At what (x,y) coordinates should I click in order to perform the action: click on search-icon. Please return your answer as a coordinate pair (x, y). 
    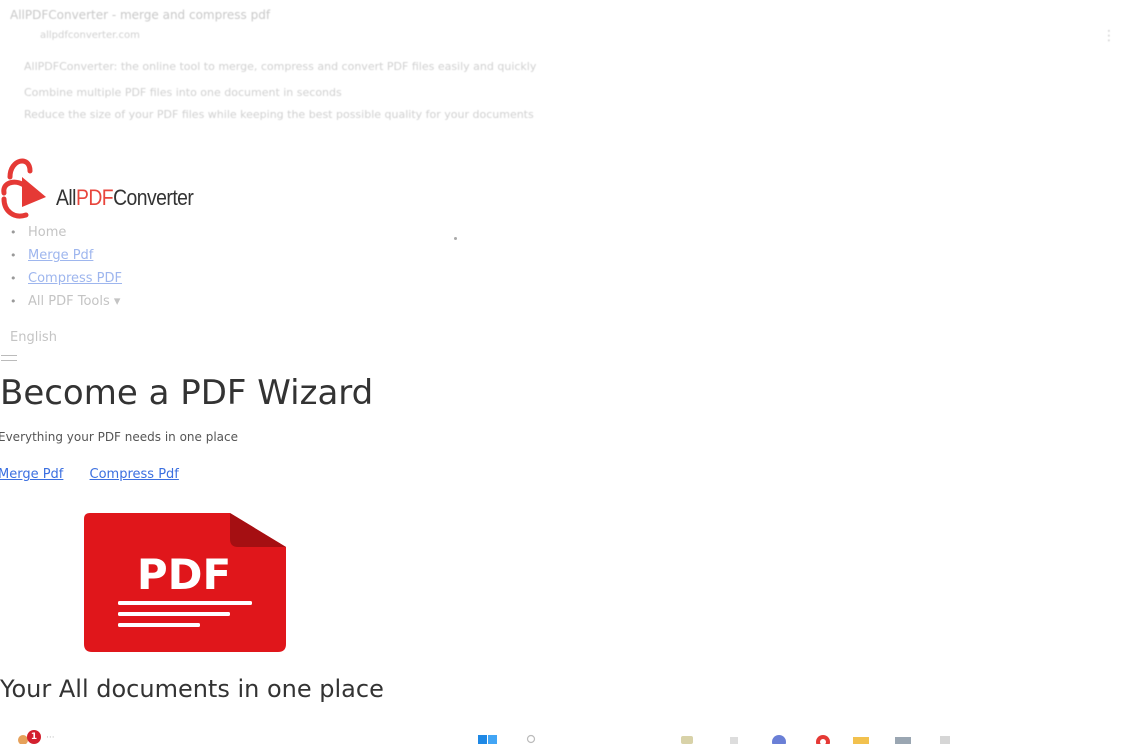
    Looking at the image, I should click on (532, 738).